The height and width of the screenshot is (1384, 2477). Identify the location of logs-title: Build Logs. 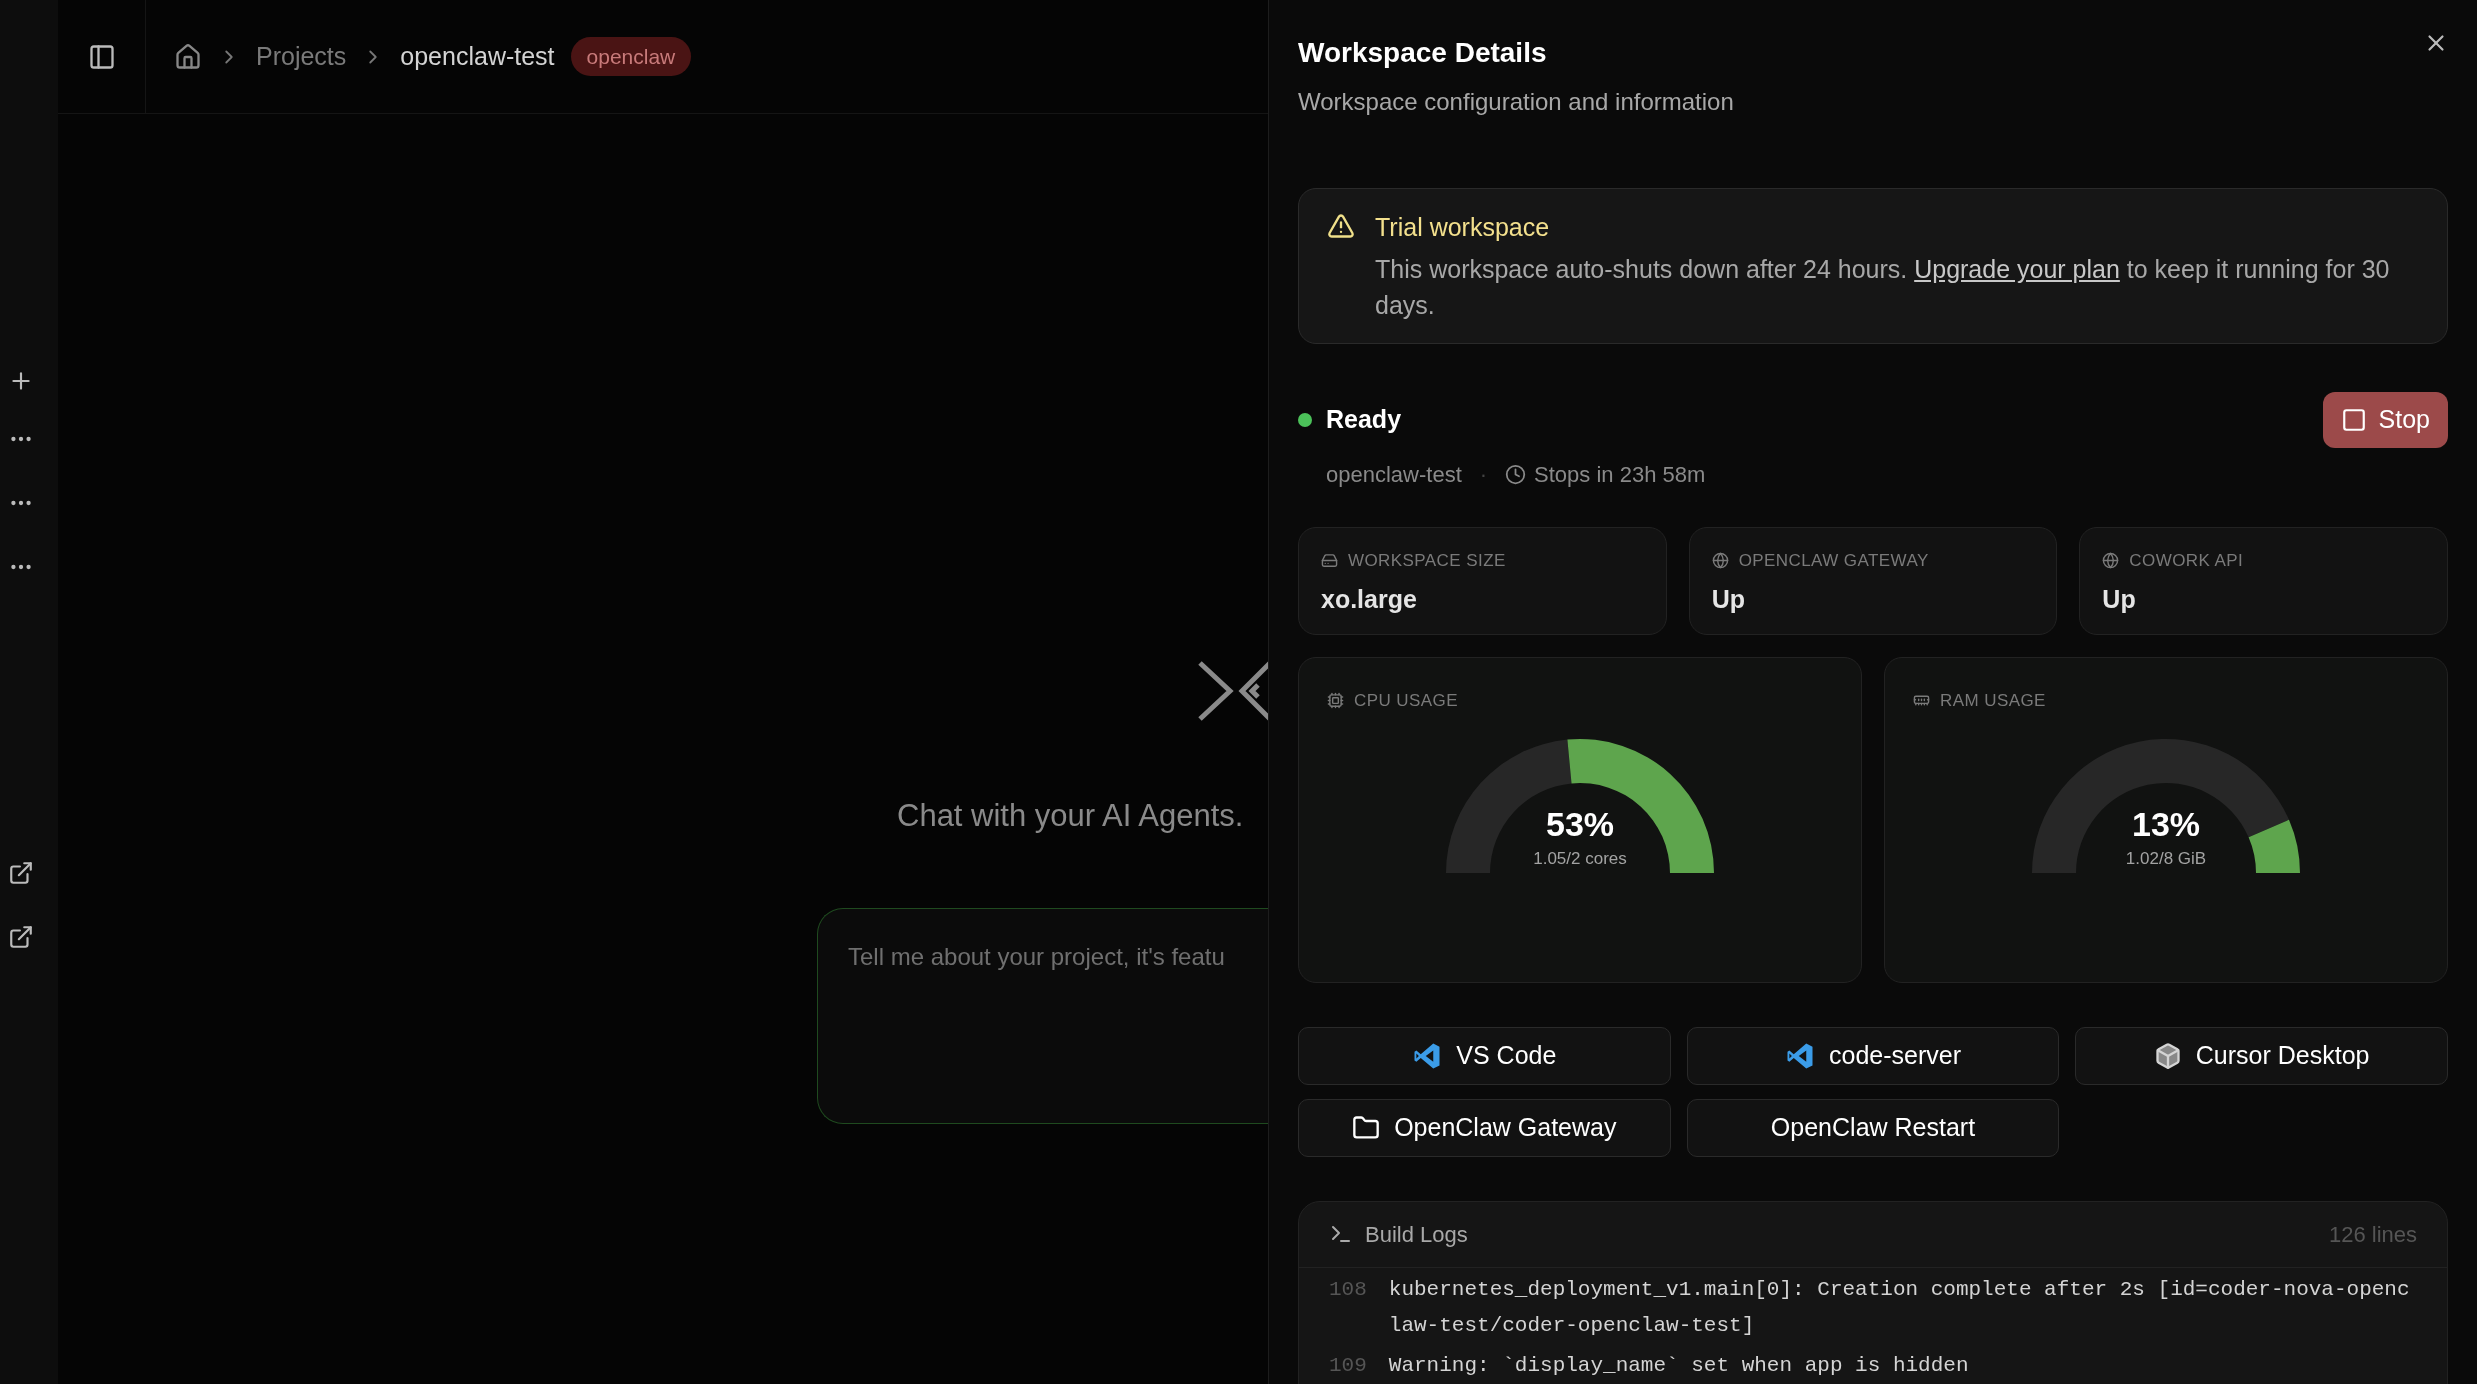
(1416, 1234).